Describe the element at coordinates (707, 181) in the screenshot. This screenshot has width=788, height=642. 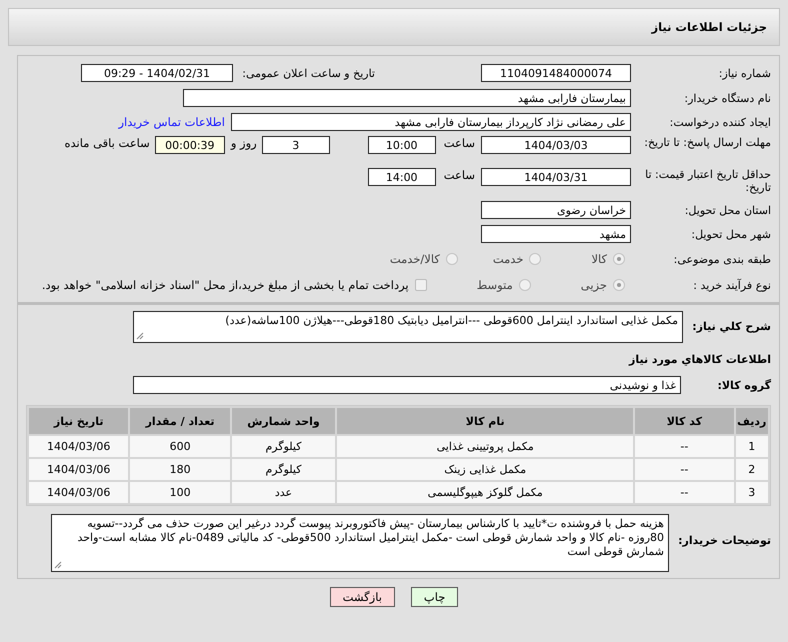
I see `field-label: حداقل تاریخ اعتبار قیمت: تا تاریخ:` at that location.